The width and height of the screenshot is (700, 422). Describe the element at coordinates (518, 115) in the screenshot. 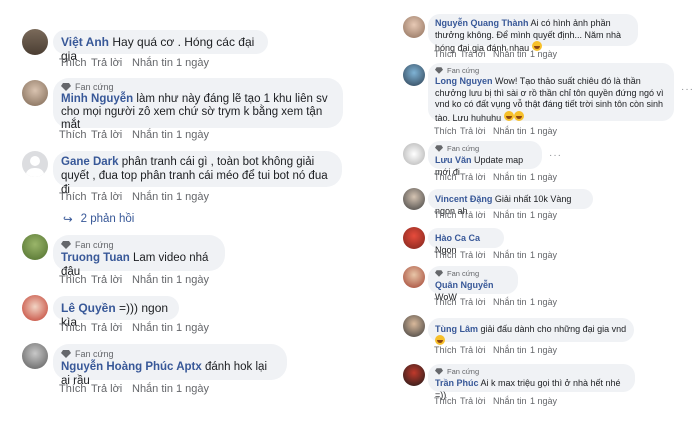

I see `laughing-emoji` at that location.